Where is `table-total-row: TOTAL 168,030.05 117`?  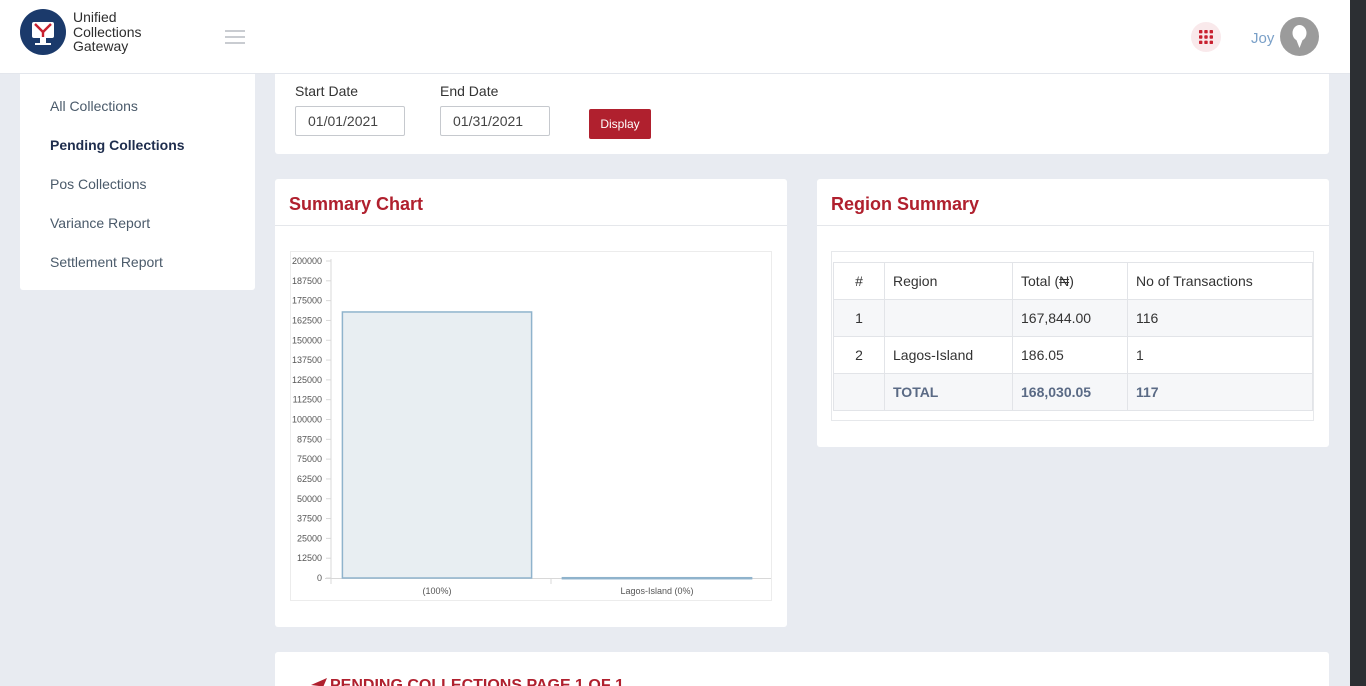
table-total-row: TOTAL 168,030.05 117 is located at coordinates (1073, 392).